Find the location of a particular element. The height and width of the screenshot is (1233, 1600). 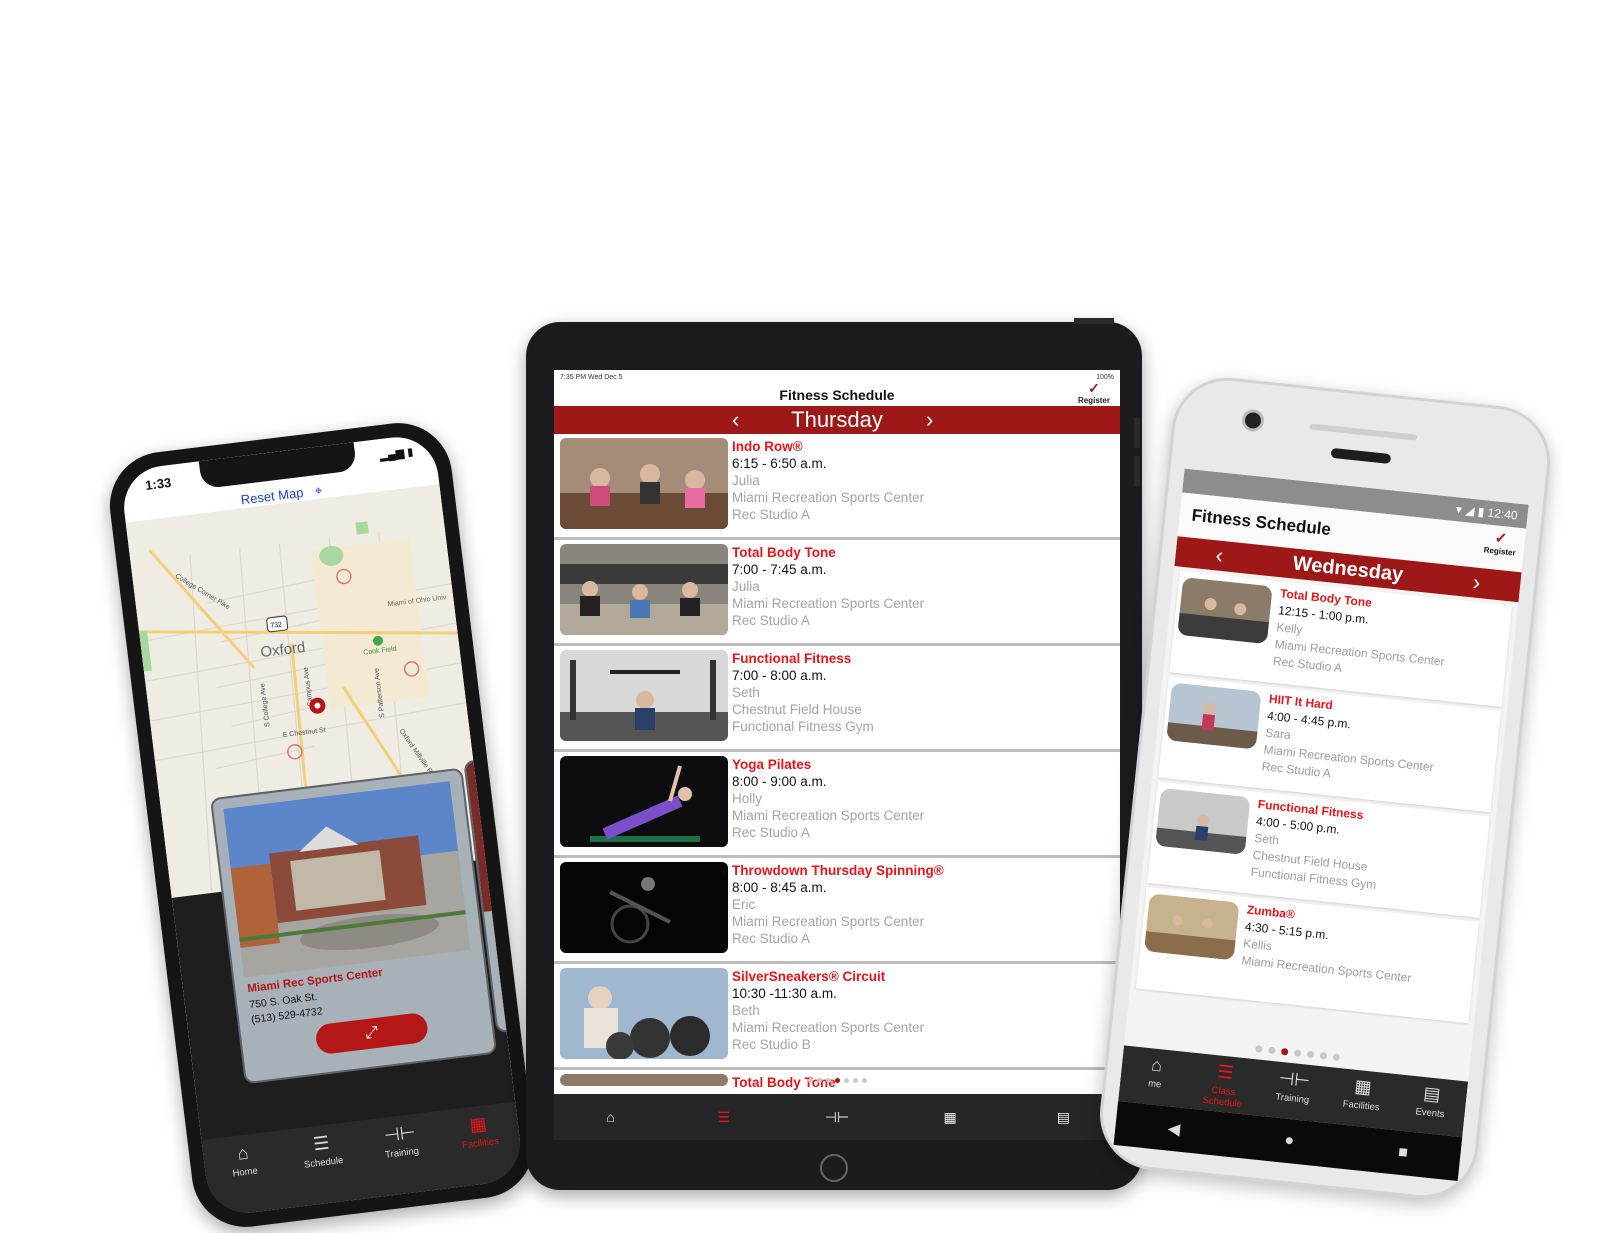

ipad-tab-bar: ⌂ ☰ ⊣⊢ ▦ ▤ is located at coordinates (837, 1117).